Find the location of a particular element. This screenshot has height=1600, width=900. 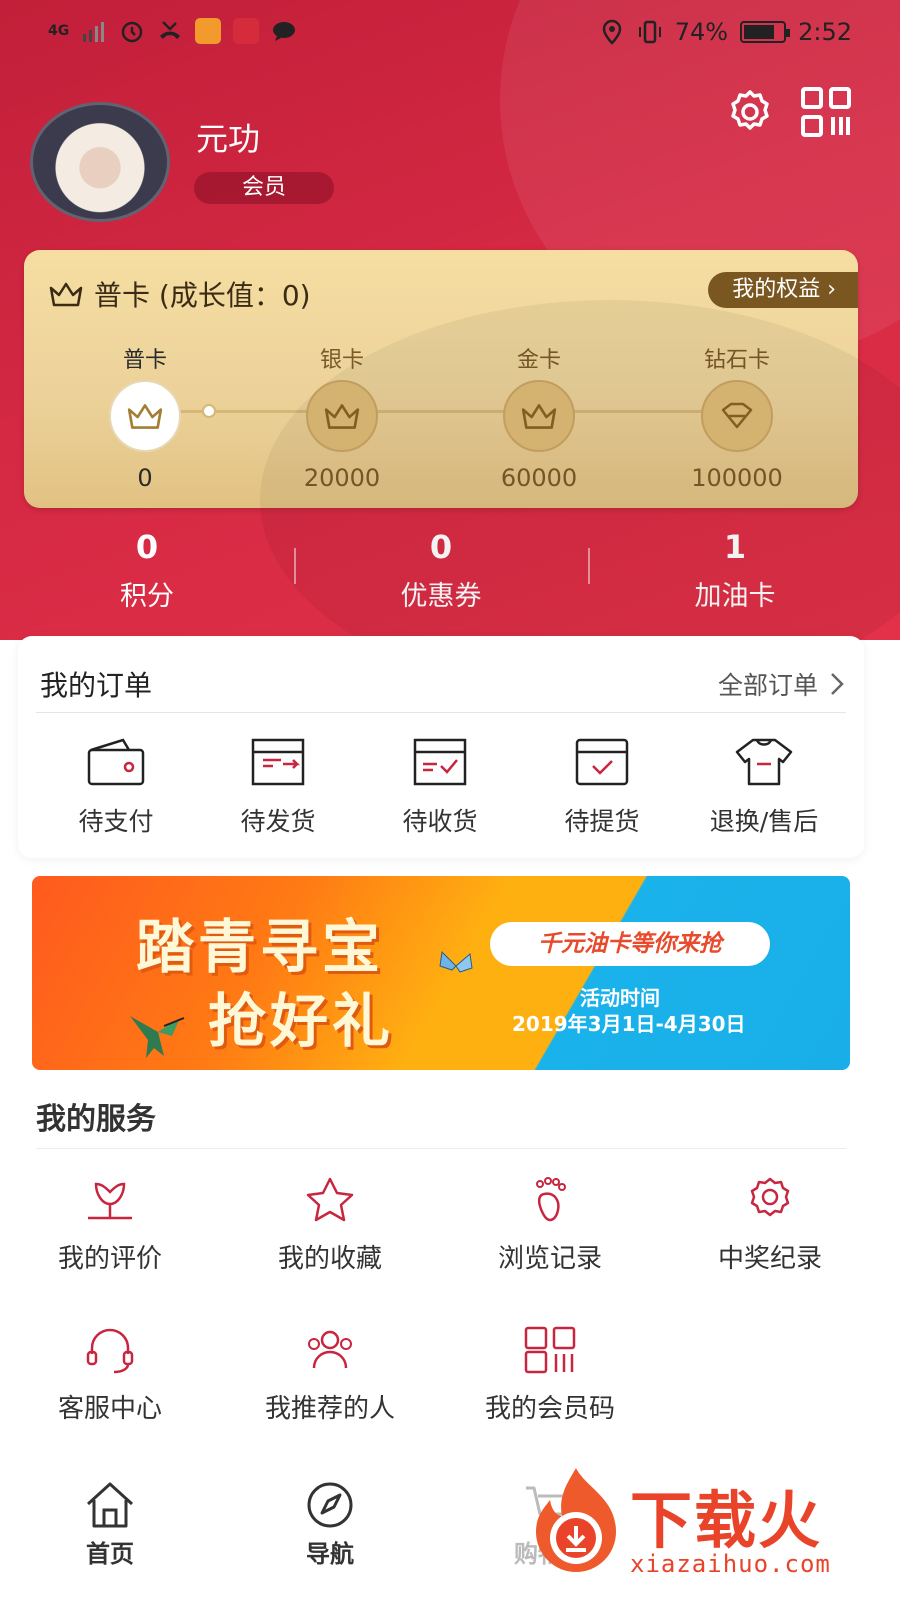

banner-title-line2: 抢好礼 is located at coordinates (301, 1021).